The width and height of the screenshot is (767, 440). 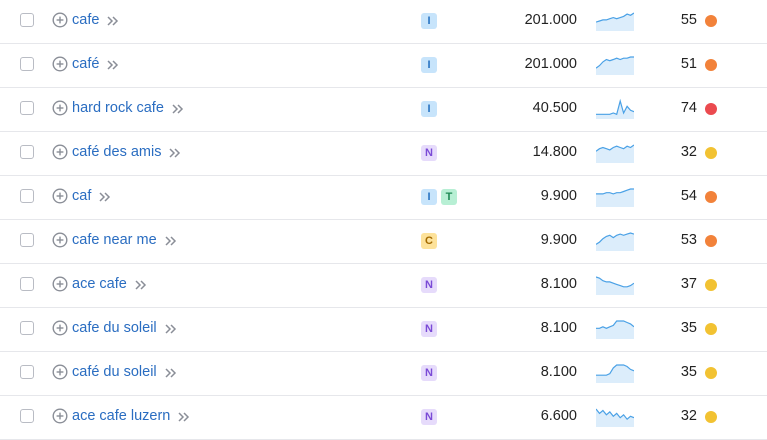 I want to click on search-volume: 8.100, so click(x=558, y=372).